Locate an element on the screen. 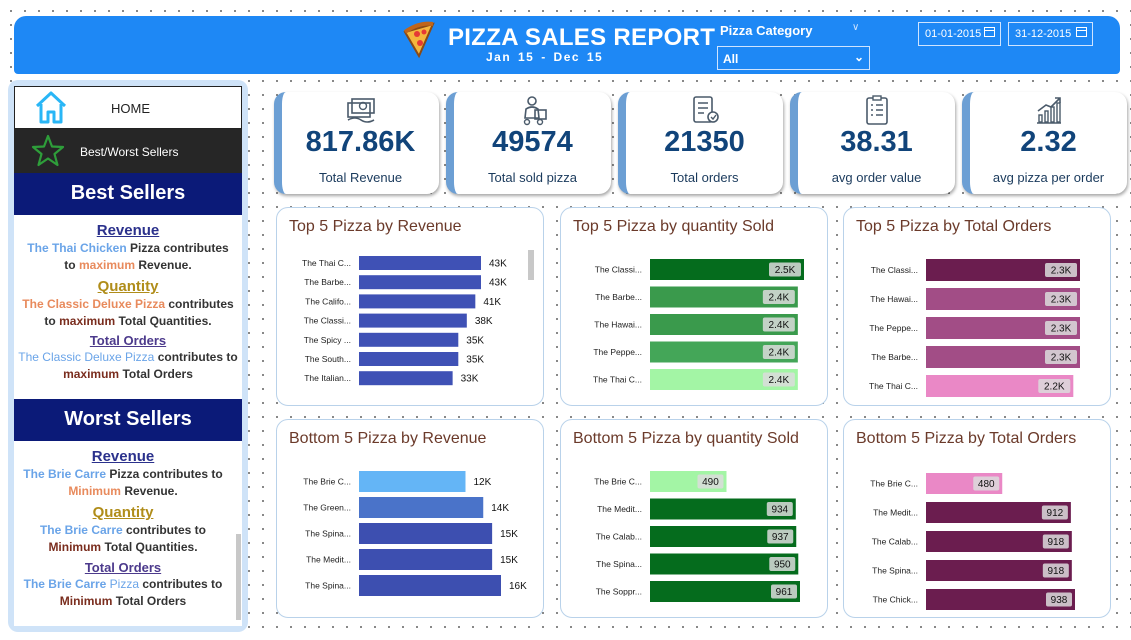 The width and height of the screenshot is (1131, 640). avg-pizza-per-order-label: avg pizza per order is located at coordinates (1048, 177).